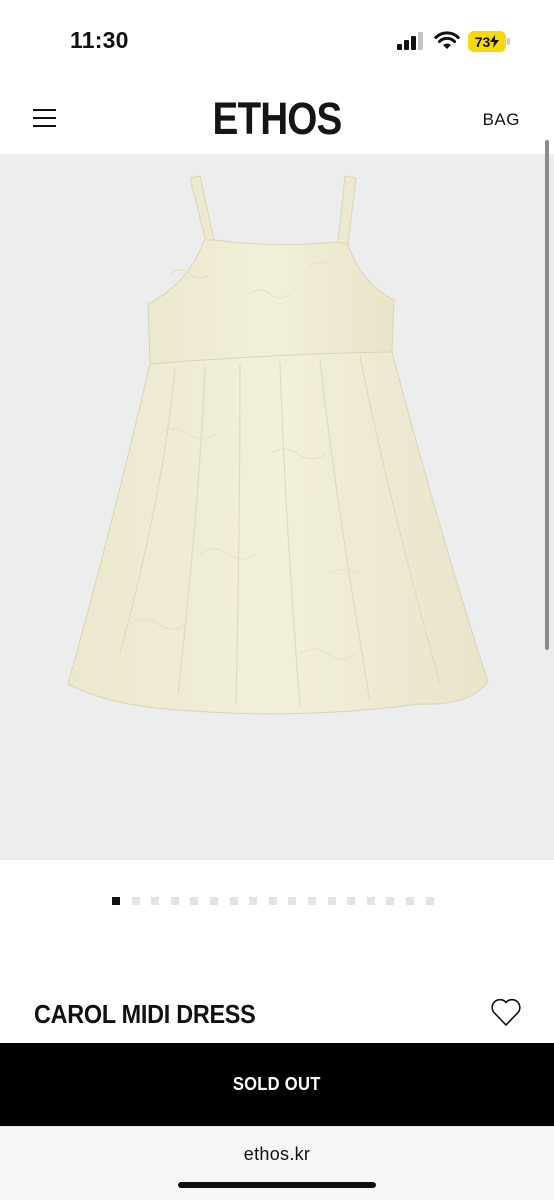 The height and width of the screenshot is (1200, 554). What do you see at coordinates (447, 40) in the screenshot?
I see `wifi-icon` at bounding box center [447, 40].